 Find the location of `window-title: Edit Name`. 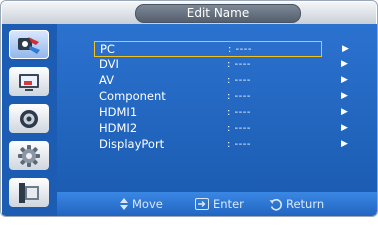

window-title: Edit Name is located at coordinates (218, 13).